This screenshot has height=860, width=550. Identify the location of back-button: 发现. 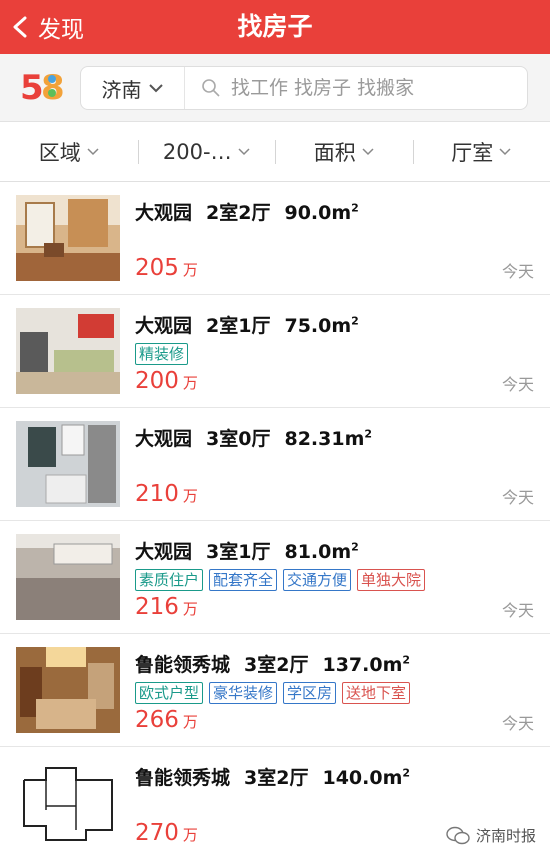
(47, 27).